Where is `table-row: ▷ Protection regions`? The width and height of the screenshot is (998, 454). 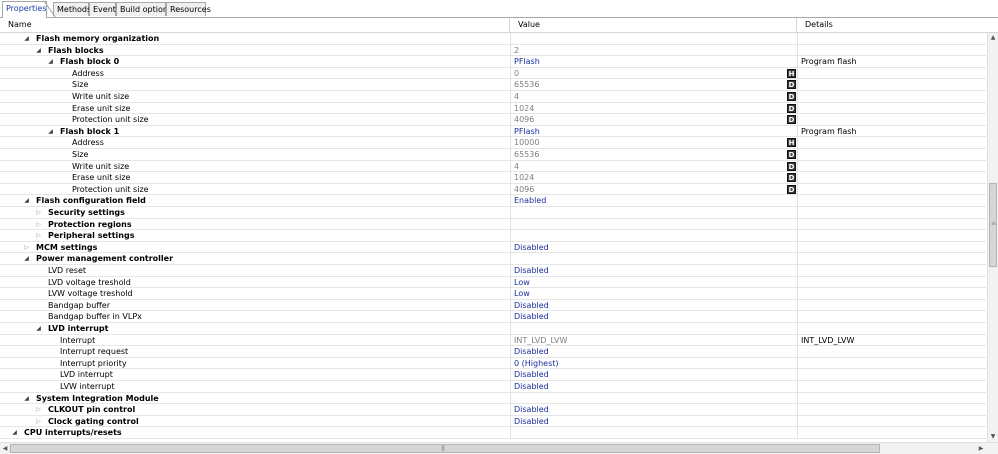 table-row: ▷ Protection regions is located at coordinates (493, 224).